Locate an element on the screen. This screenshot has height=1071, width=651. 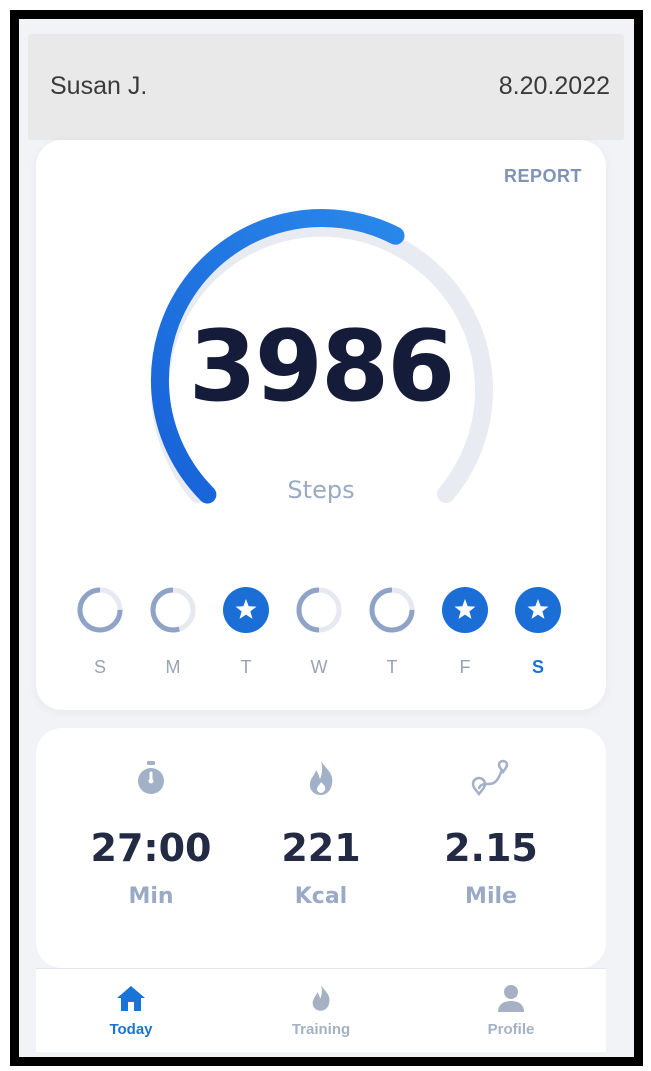
steps-count: 3986 is located at coordinates (322, 367).